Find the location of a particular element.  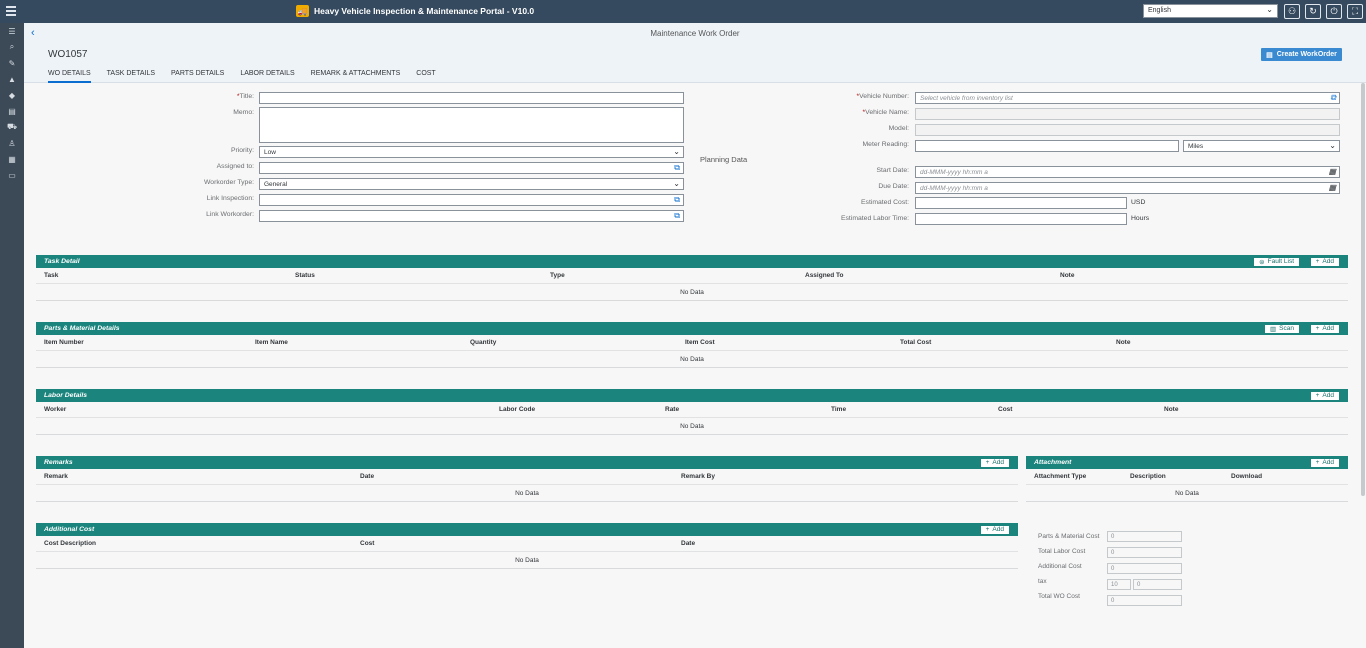

user-icon: ⚇ is located at coordinates (1292, 11).